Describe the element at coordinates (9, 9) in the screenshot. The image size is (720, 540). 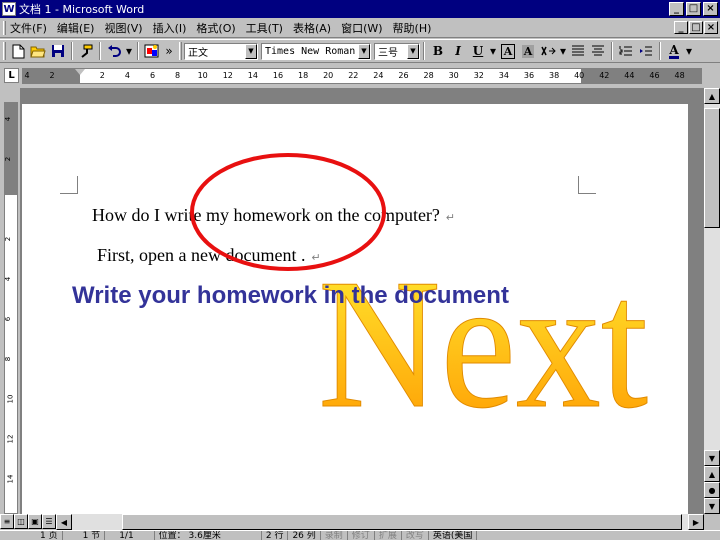
I see `word-app-icon: W` at that location.